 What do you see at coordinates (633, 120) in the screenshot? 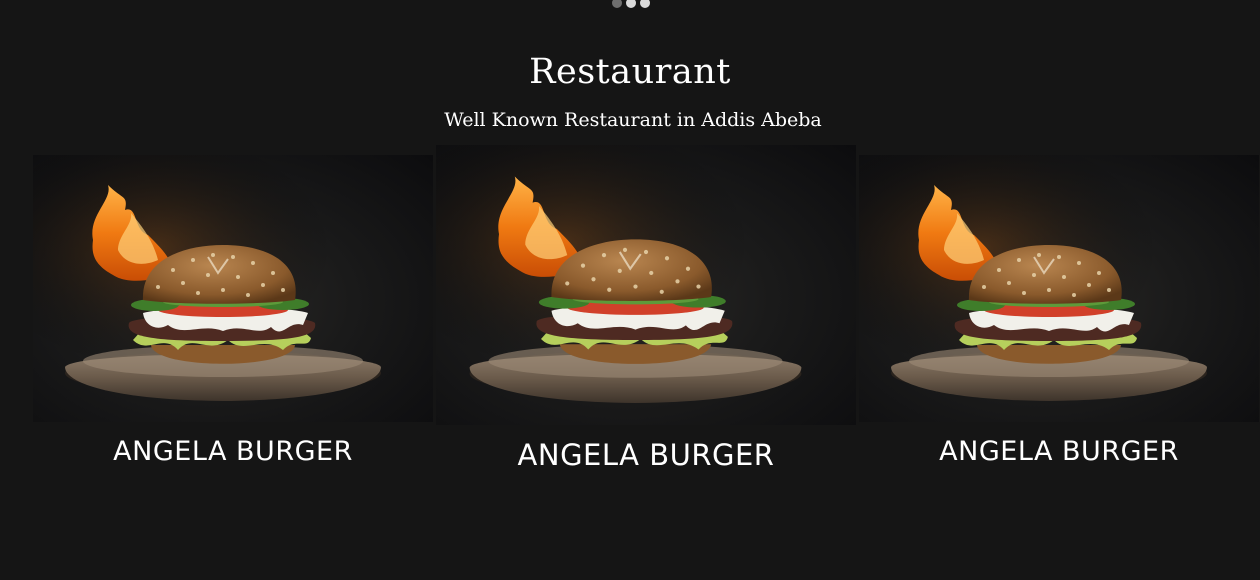
I see `section-subtitle: Well Known Restaurant in Addis Abeba` at bounding box center [633, 120].